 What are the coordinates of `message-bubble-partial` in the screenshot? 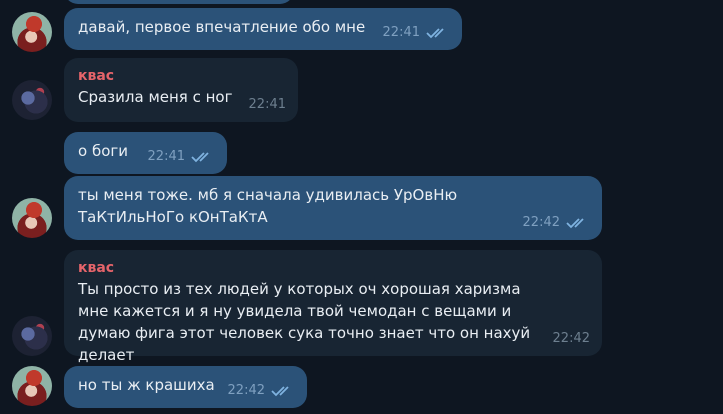 It's located at (179, 2).